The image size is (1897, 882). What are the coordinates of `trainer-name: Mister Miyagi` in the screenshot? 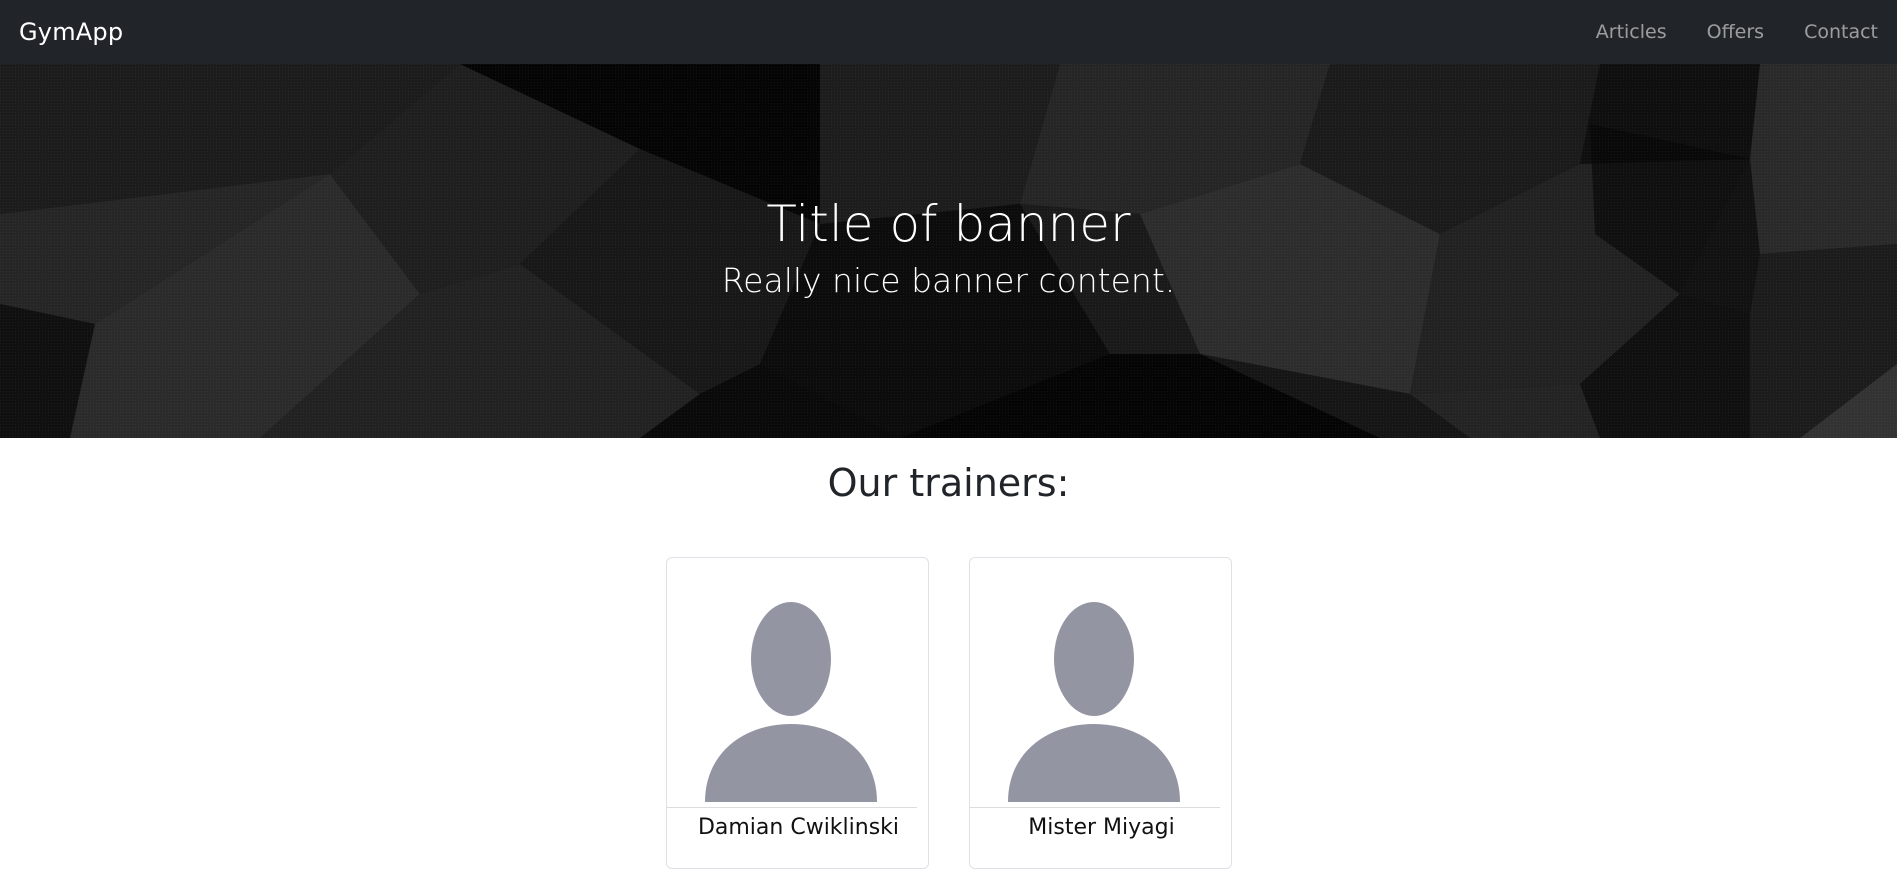 It's located at (1101, 827).